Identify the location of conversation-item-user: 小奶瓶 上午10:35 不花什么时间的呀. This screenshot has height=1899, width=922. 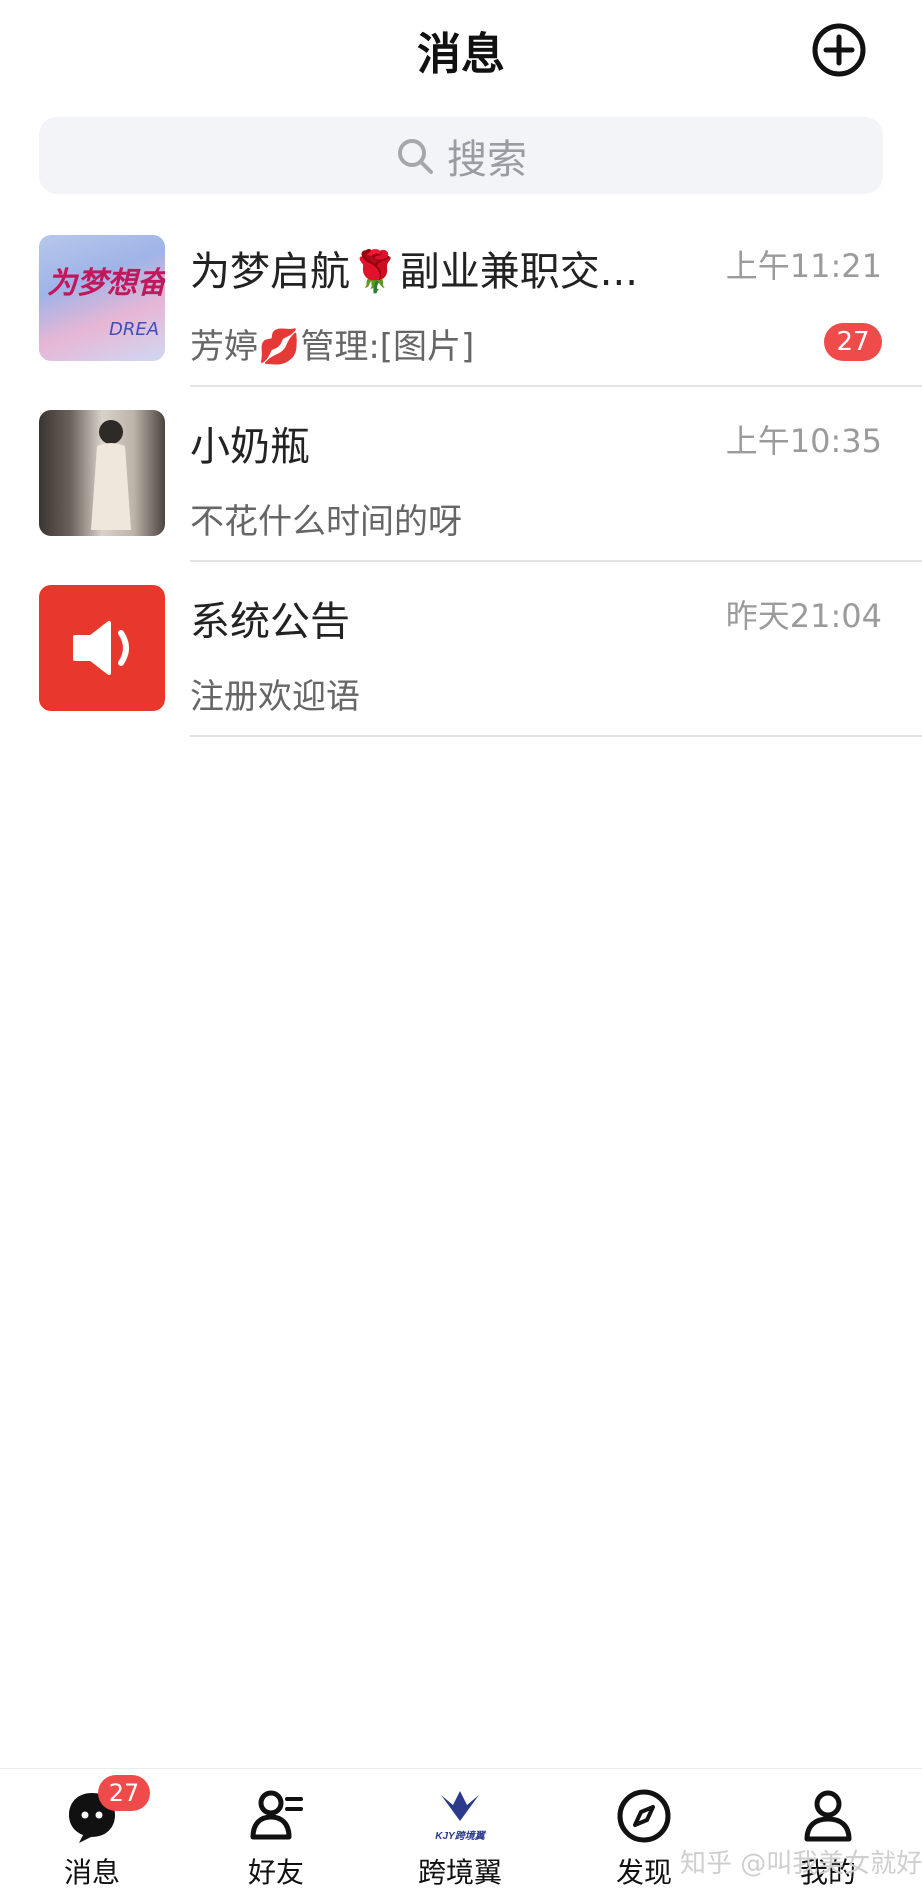
(461, 497).